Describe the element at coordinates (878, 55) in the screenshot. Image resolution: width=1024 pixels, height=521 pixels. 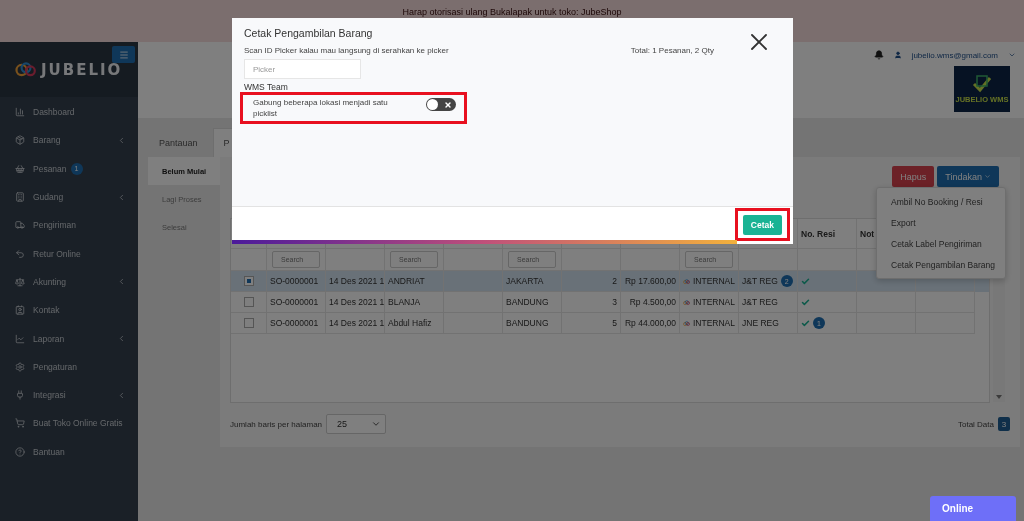
I see `bell-icon` at that location.